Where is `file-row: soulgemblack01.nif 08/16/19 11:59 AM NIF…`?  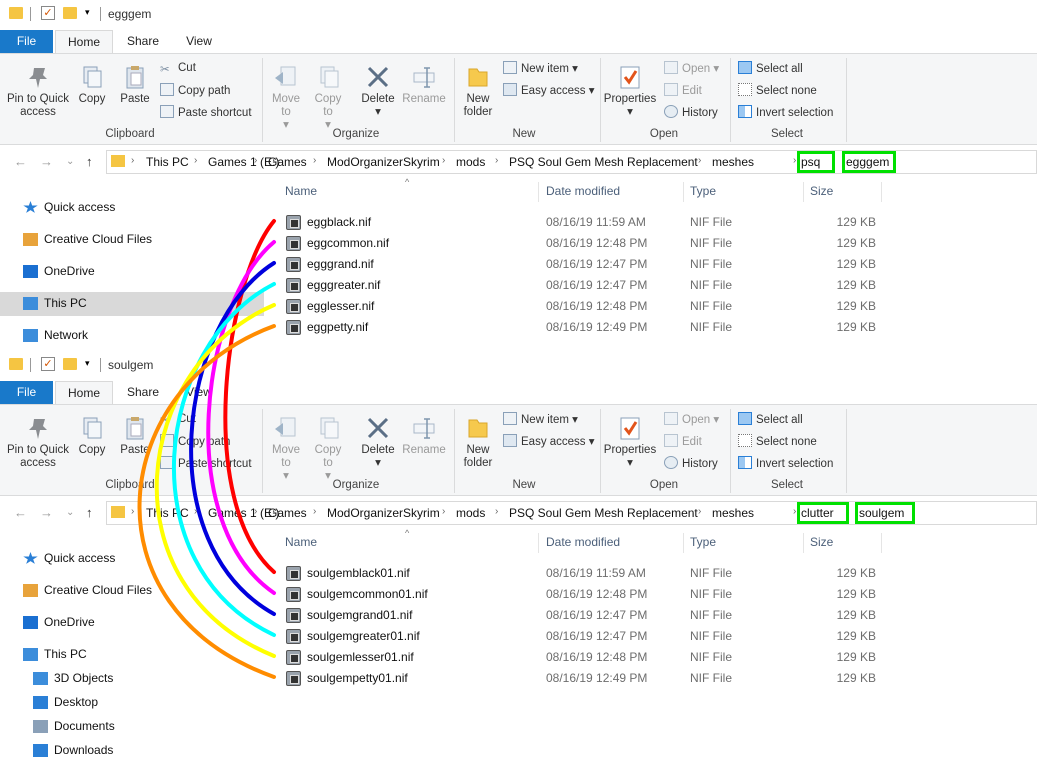
file-row: soulgemblack01.nif 08/16/19 11:59 AM NIF… is located at coordinates (585, 572).